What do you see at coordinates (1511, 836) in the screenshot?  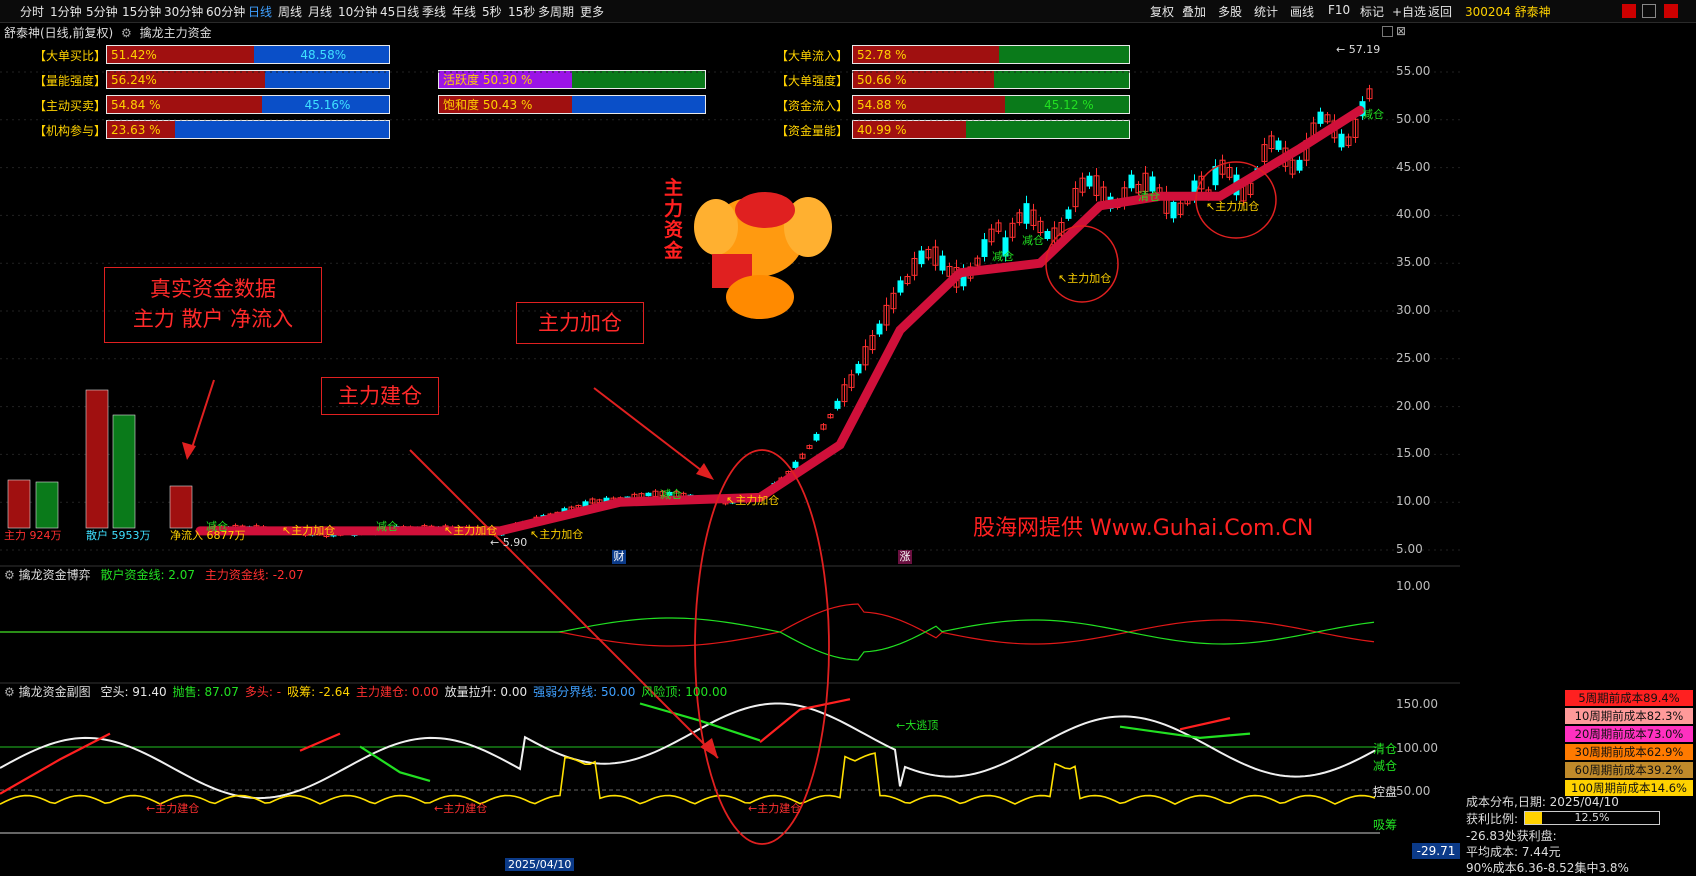 I see `profit-line: -26.83处获利盘:` at bounding box center [1511, 836].